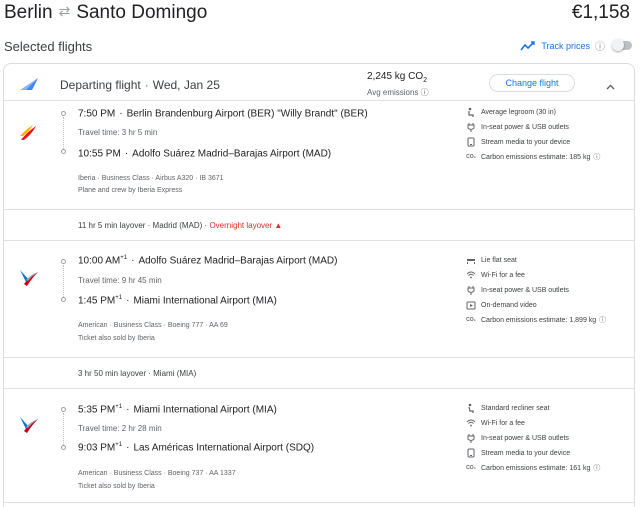 The height and width of the screenshot is (507, 640). I want to click on segment-3-travel-time: Travel time: 2 hr 28 min, so click(120, 428).